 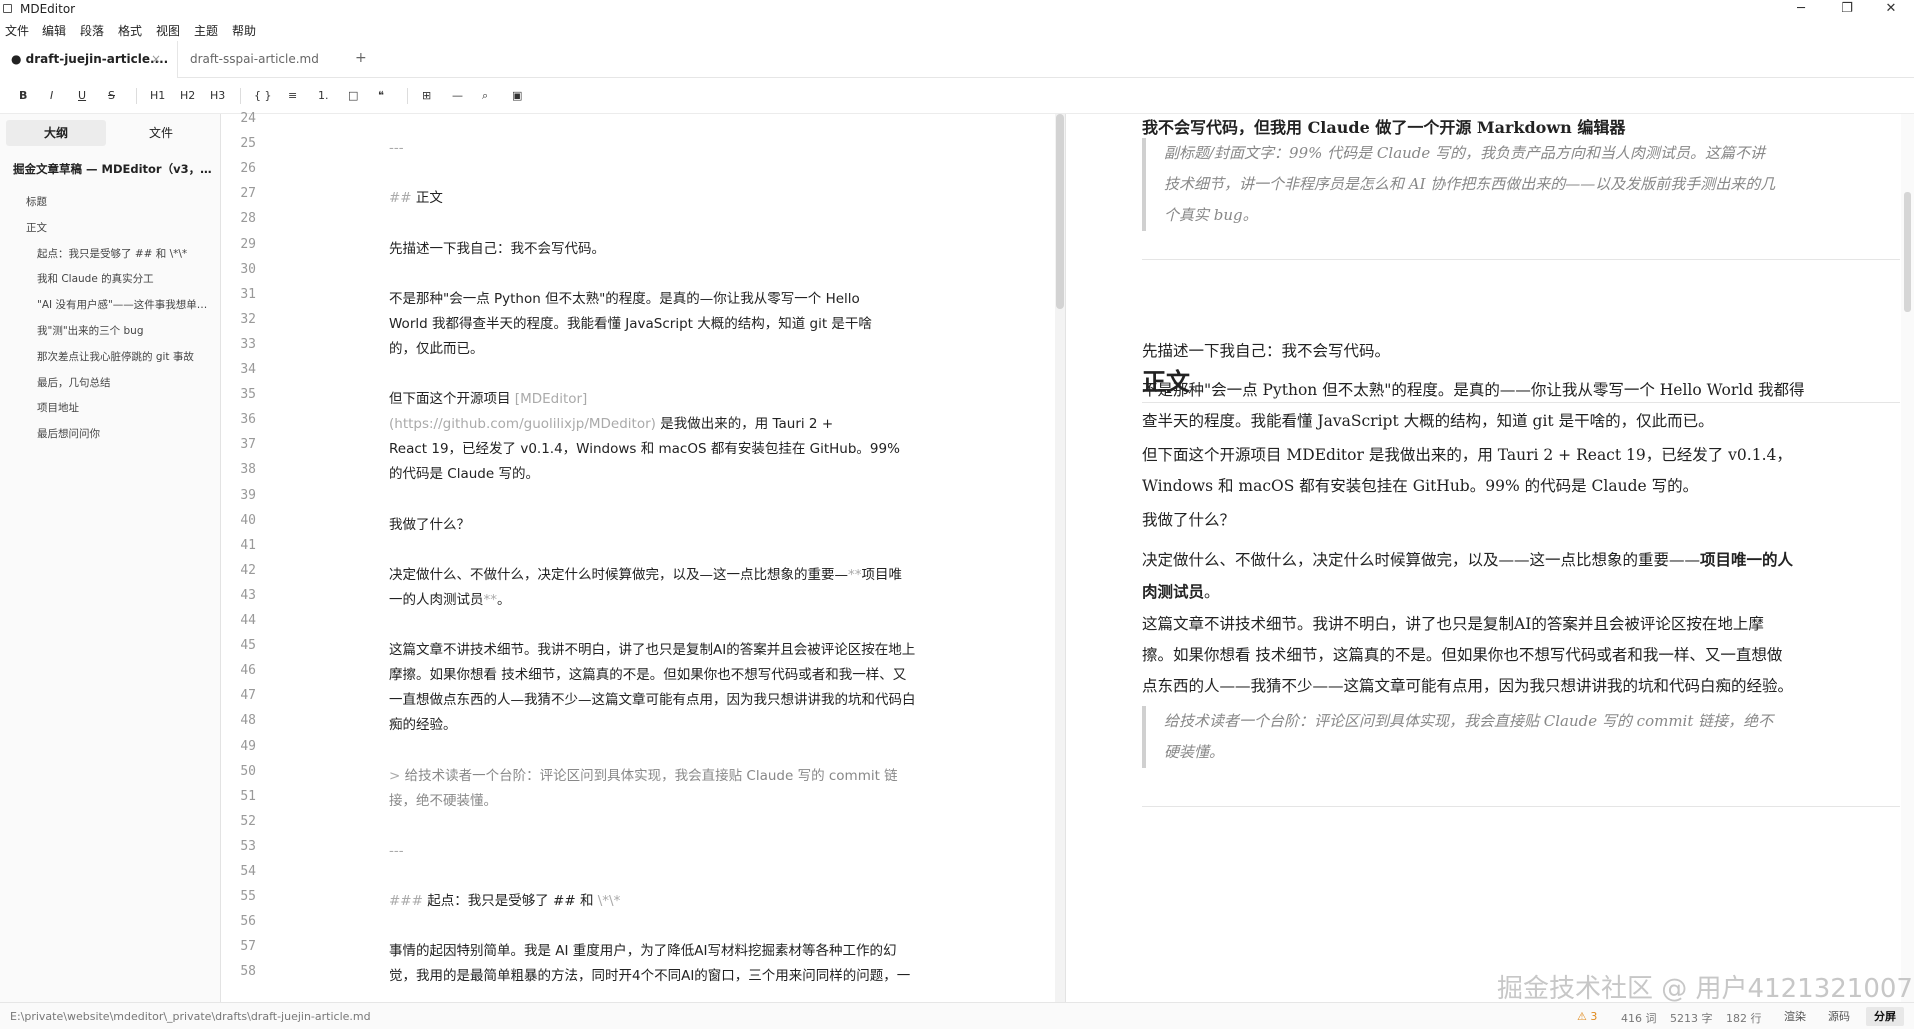 What do you see at coordinates (157, 95) in the screenshot?
I see `heading1-button: H1` at bounding box center [157, 95].